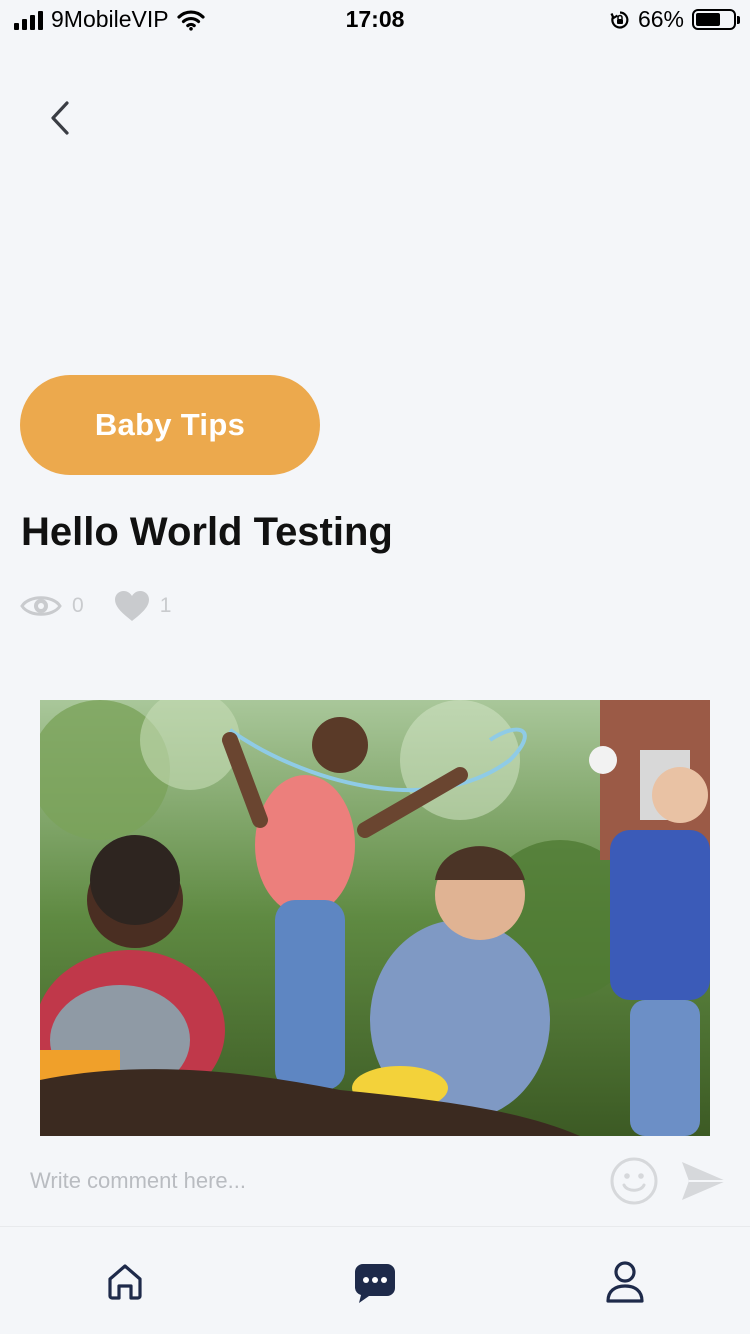 The height and width of the screenshot is (1334, 750). I want to click on heart-icon, so click(131, 606).